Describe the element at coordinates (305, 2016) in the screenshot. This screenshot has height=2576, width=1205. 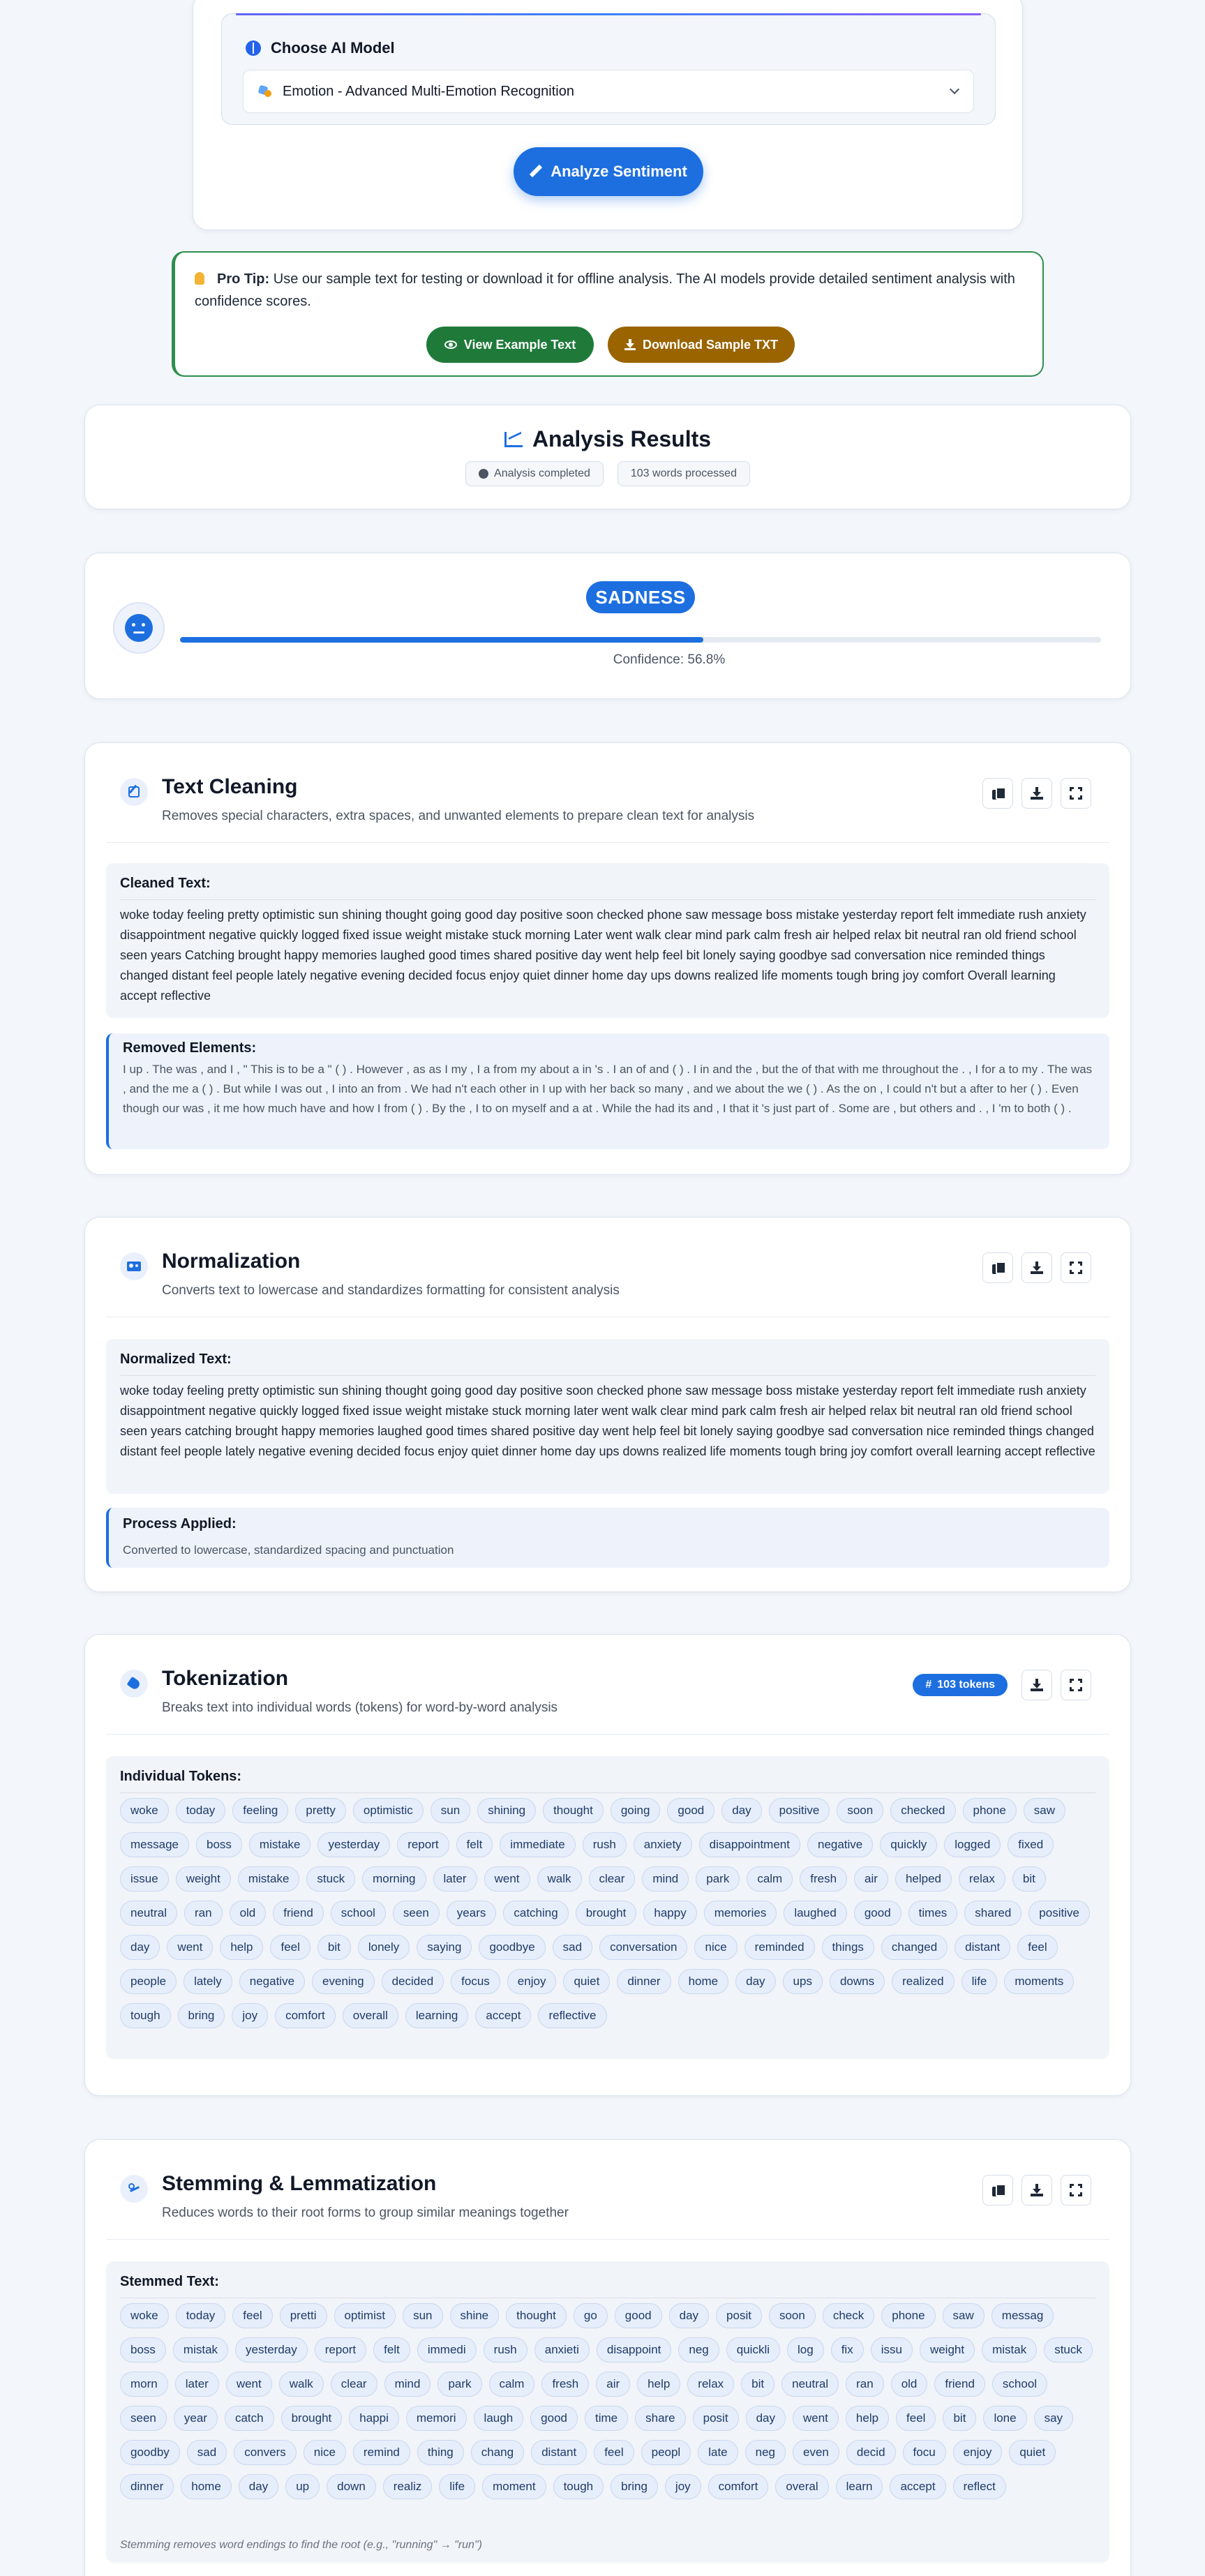
I see `token-chip: comfort` at that location.